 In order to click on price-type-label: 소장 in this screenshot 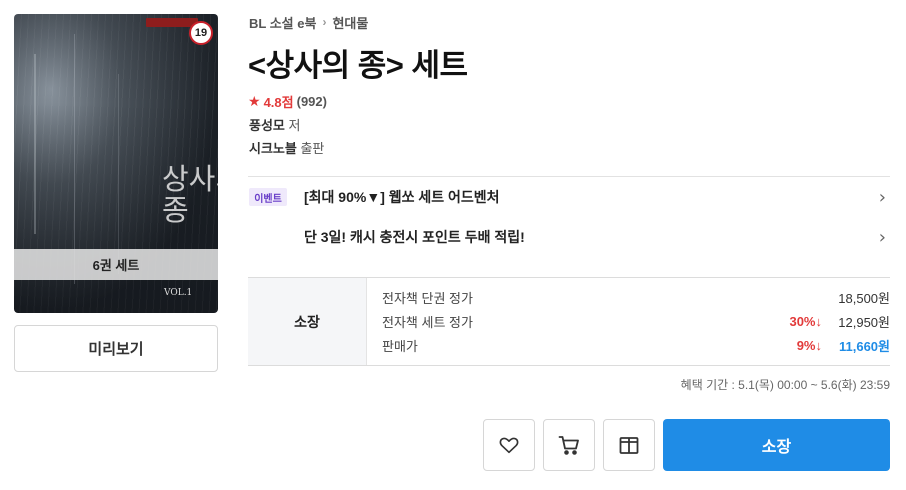, I will do `click(307, 321)`.